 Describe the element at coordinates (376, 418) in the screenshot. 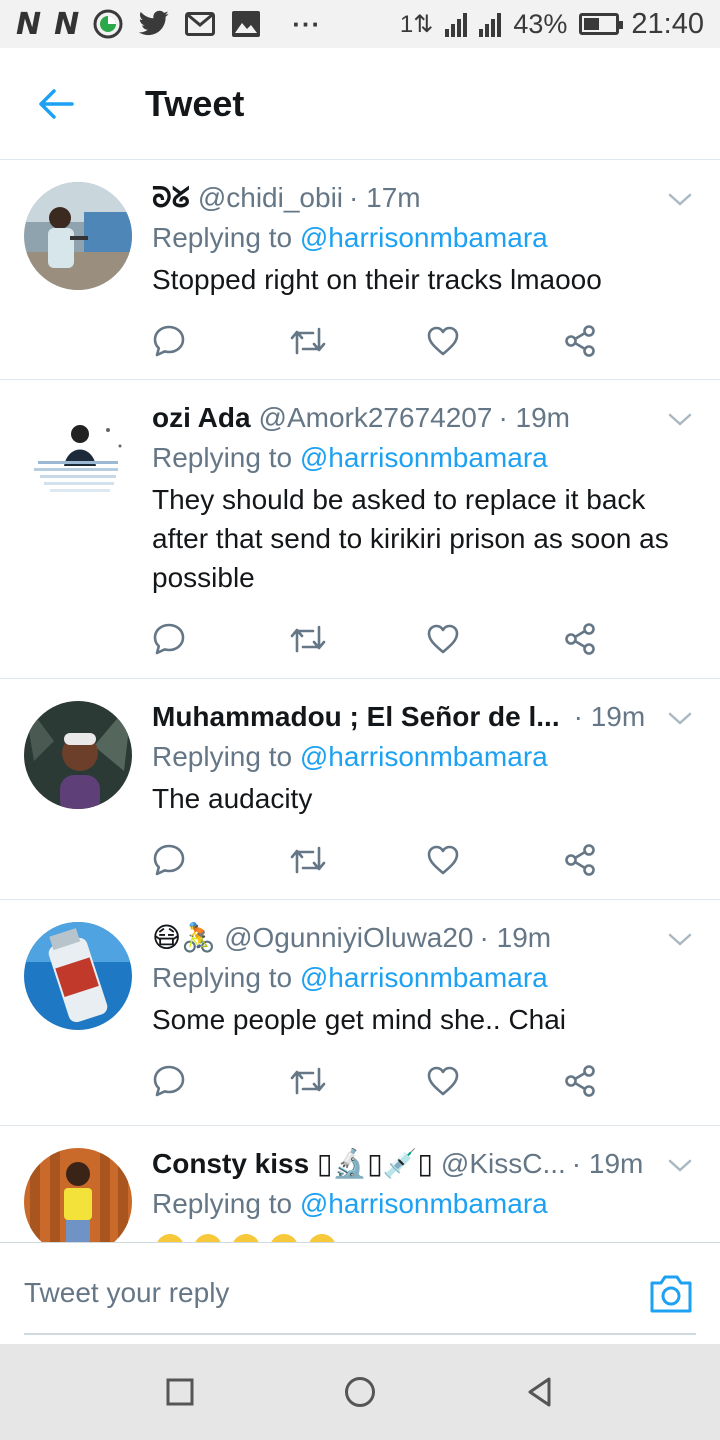

I see `user-handle: @Amork27674207` at that location.